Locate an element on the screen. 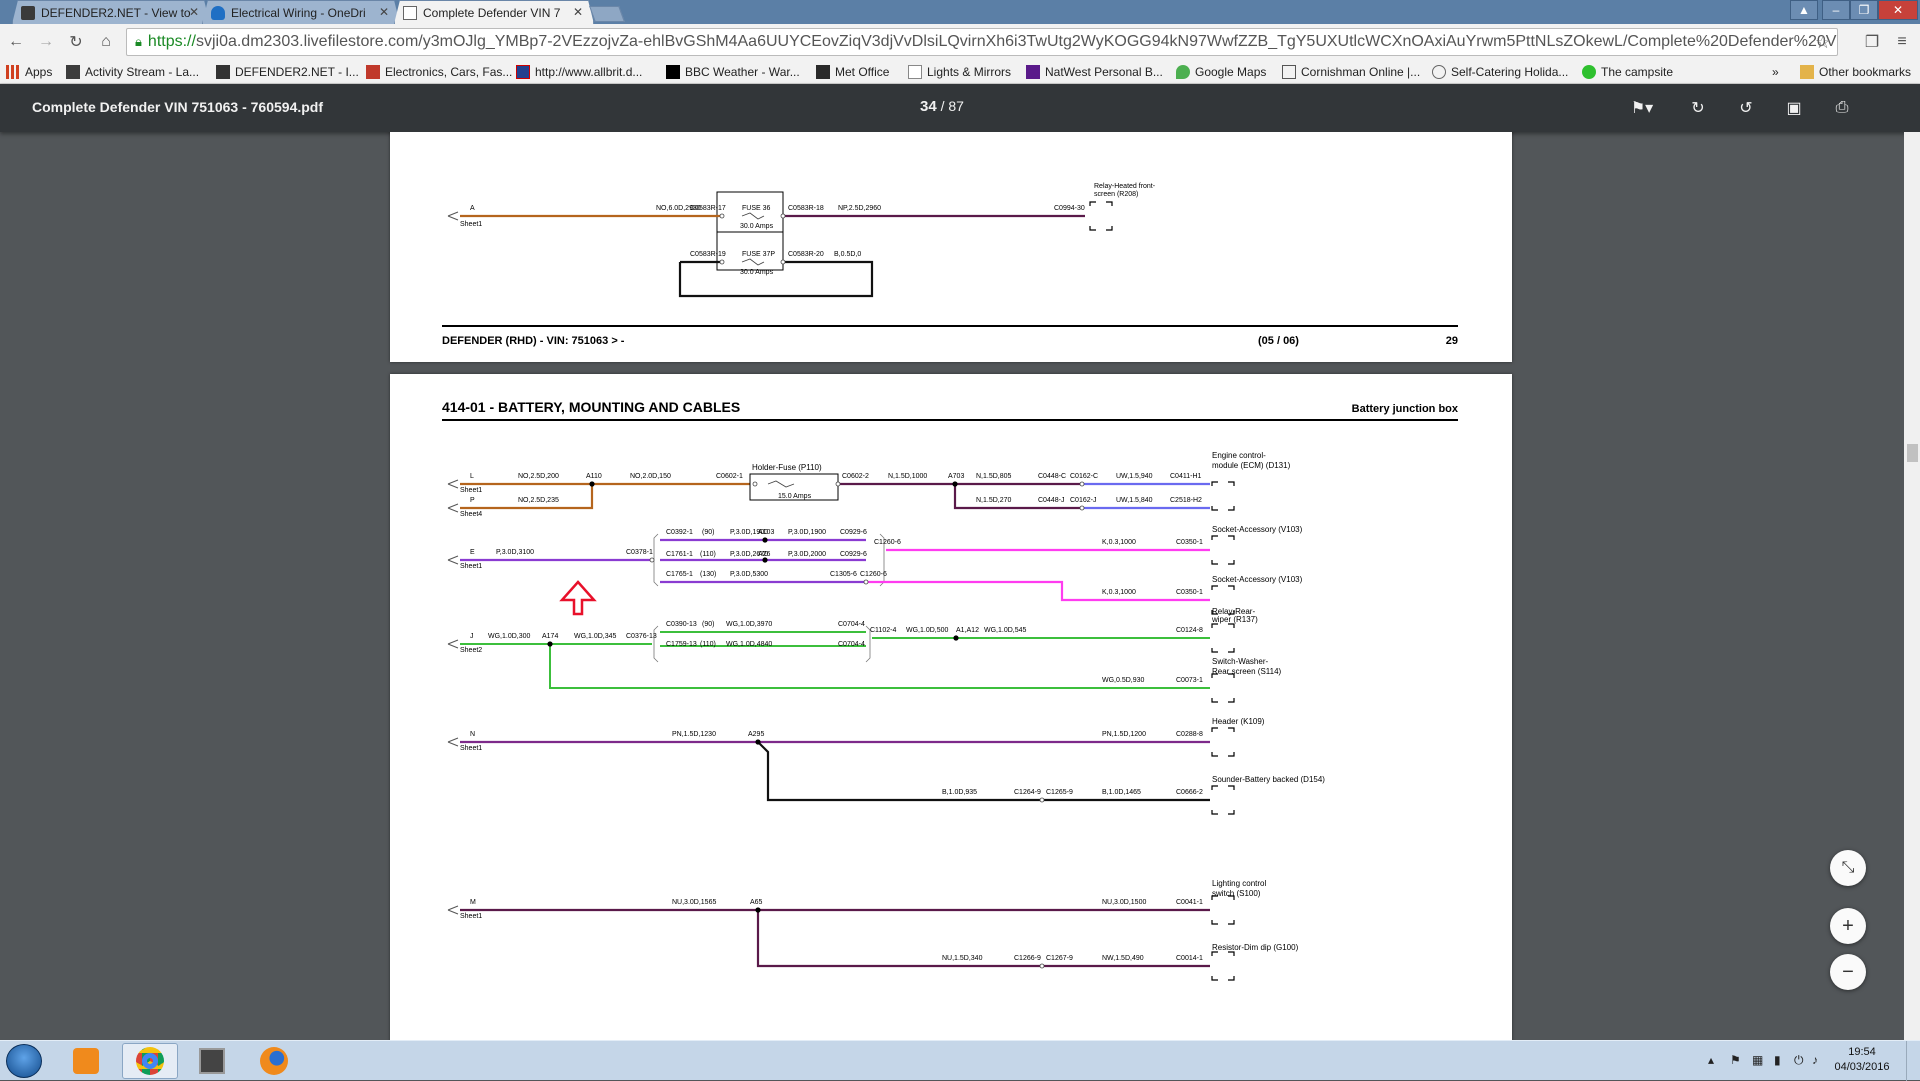 The height and width of the screenshot is (1081, 1920). profile-button: ▲ is located at coordinates (1804, 10).